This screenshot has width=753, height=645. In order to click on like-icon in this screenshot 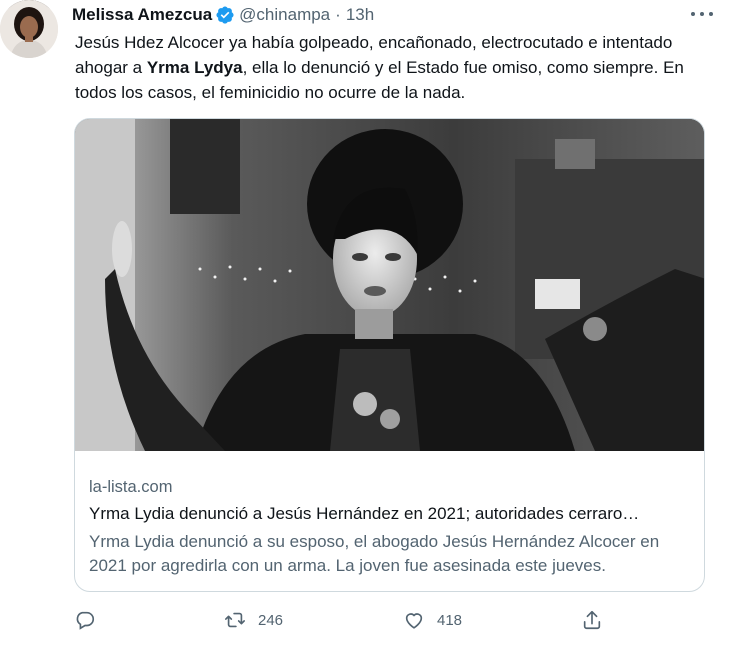, I will do `click(414, 621)`.